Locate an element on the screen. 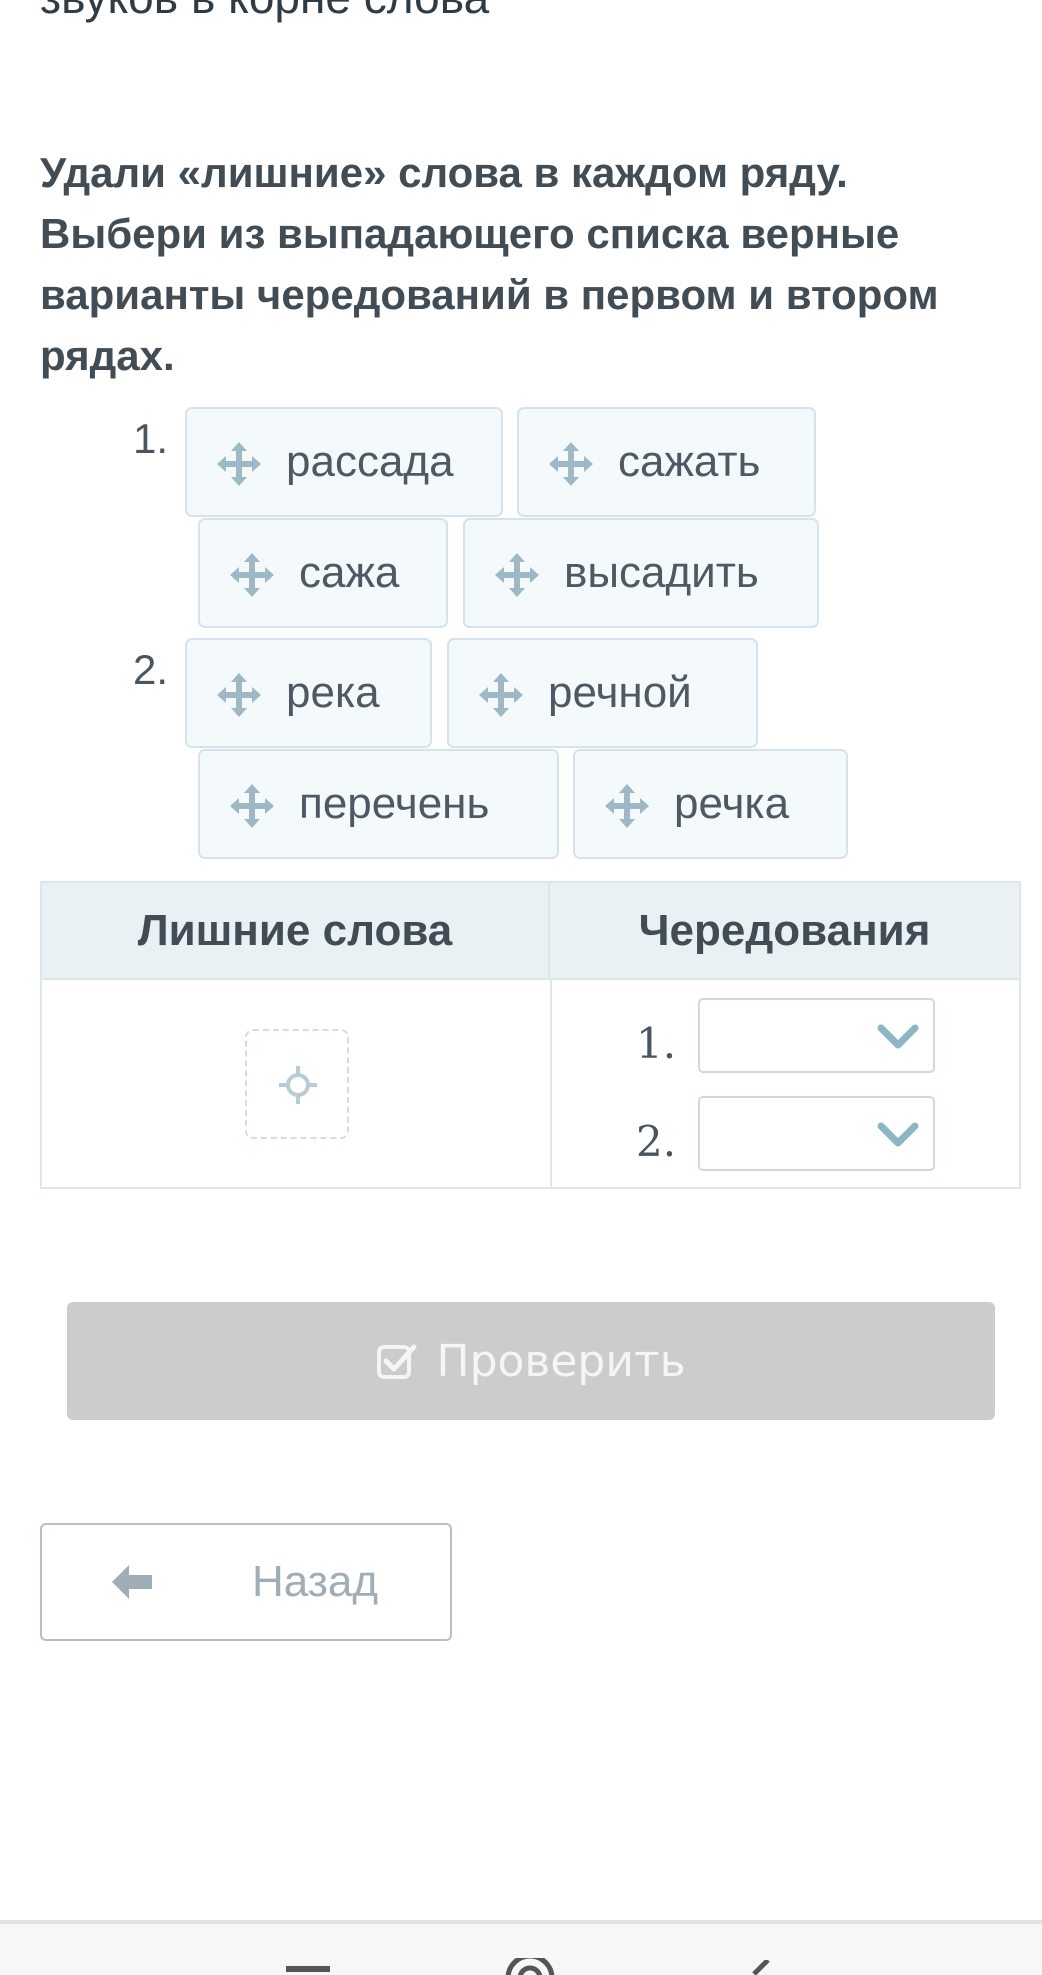 The height and width of the screenshot is (1975, 1042). arrow-left-icon is located at coordinates (132, 1582).